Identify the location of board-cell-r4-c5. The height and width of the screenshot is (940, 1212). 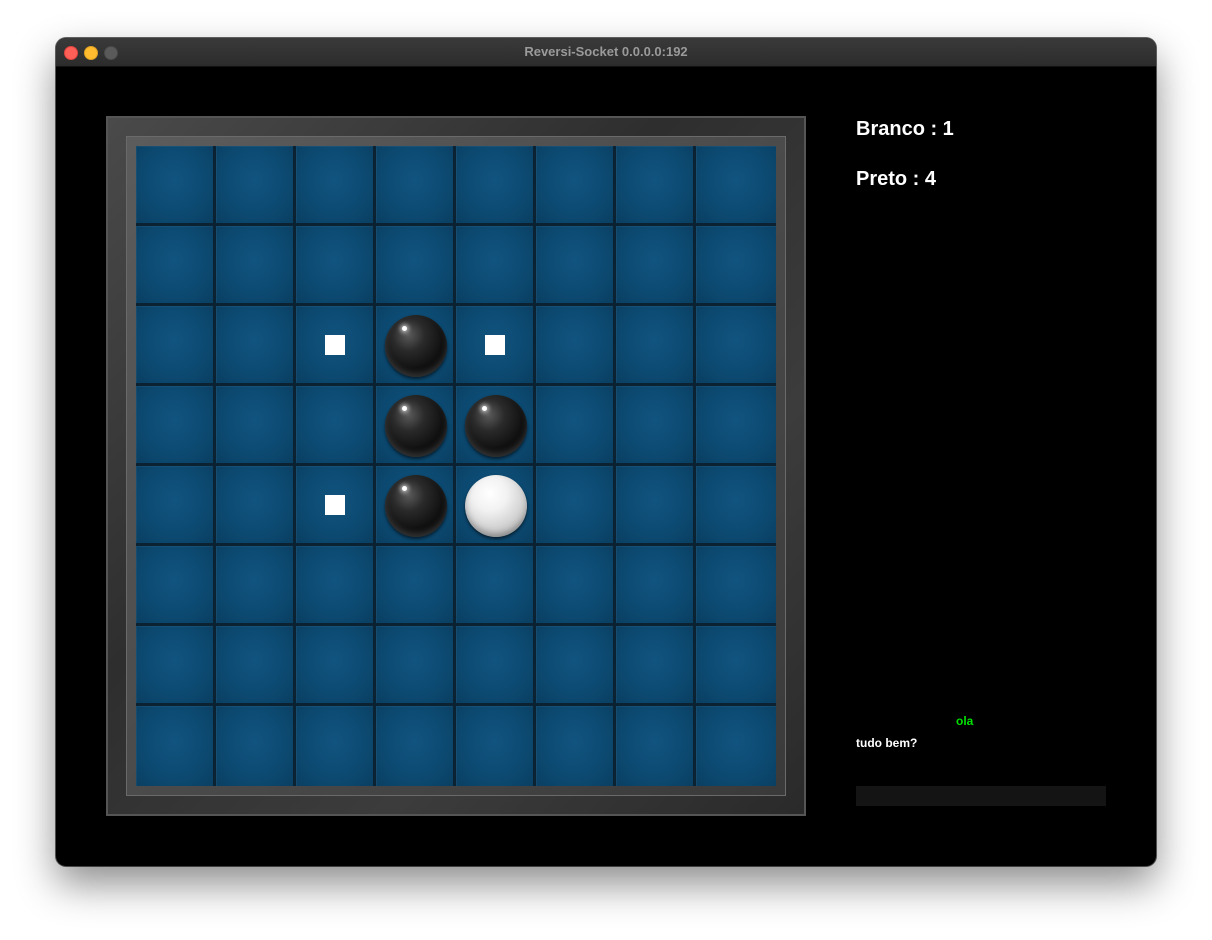
(576, 506).